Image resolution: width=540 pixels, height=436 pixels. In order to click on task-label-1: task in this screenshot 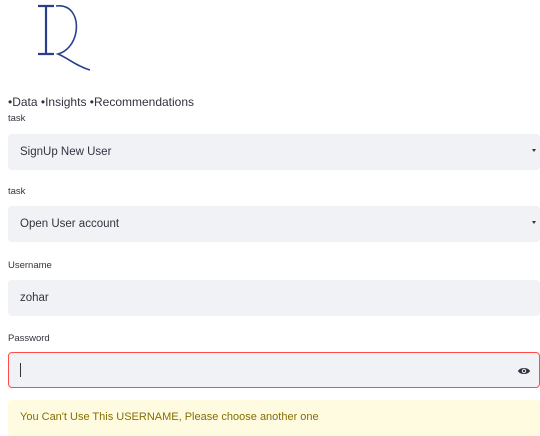, I will do `click(17, 118)`.